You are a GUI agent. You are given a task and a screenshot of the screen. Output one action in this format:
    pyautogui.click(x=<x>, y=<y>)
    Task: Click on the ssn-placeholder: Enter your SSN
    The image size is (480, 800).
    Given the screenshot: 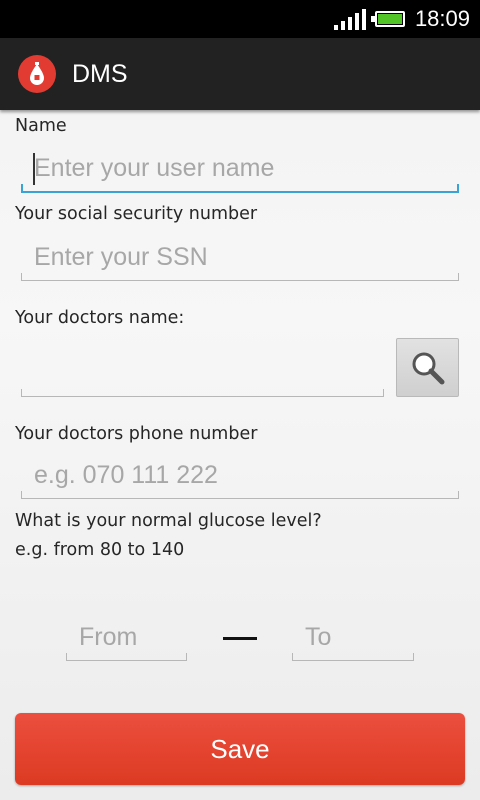 What is the action you would take?
    pyautogui.click(x=121, y=257)
    